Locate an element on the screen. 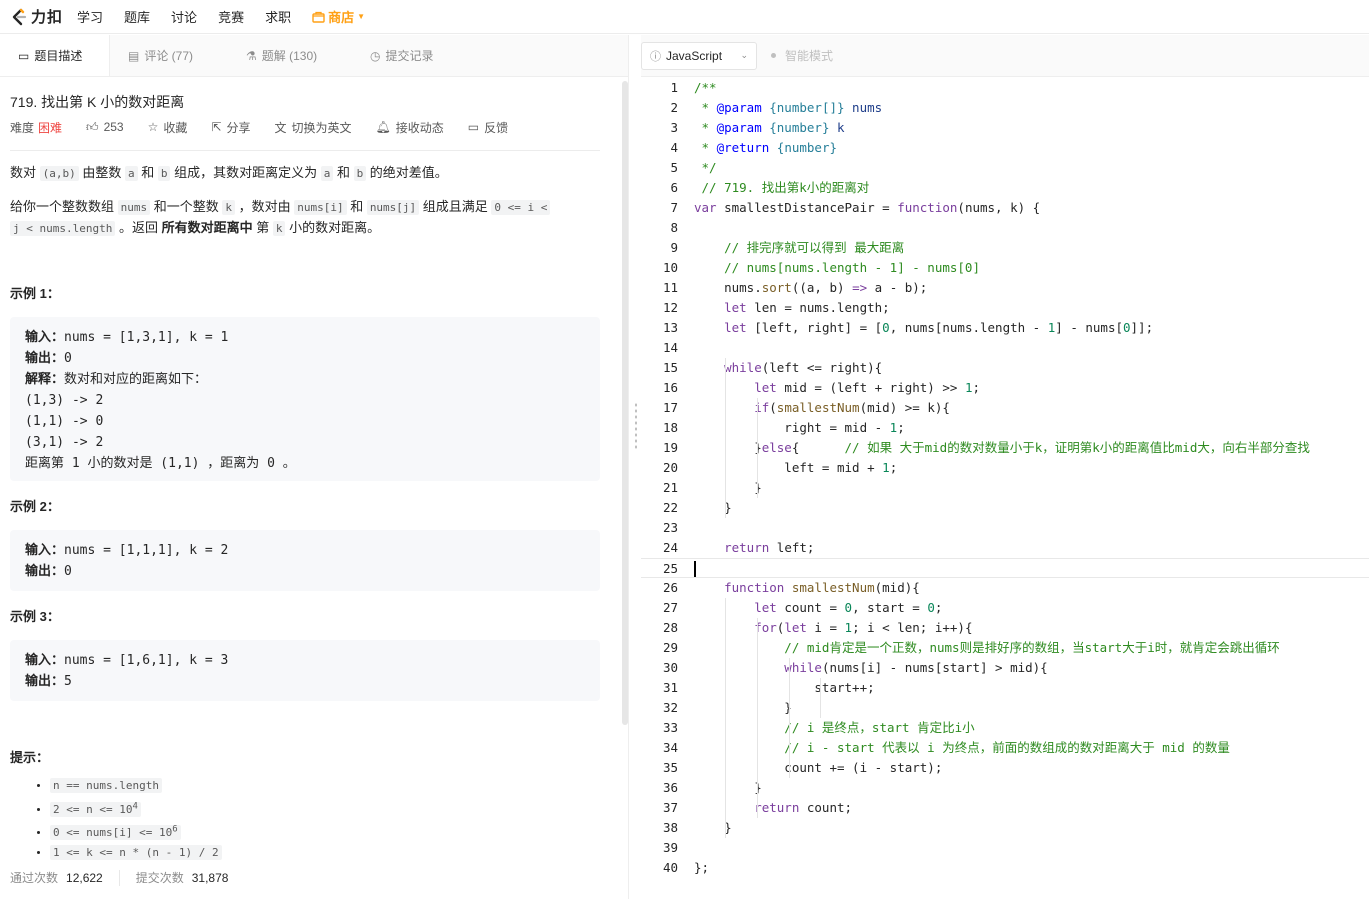 The width and height of the screenshot is (1369, 899). example-3-title: 示例 3： is located at coordinates (35, 616).